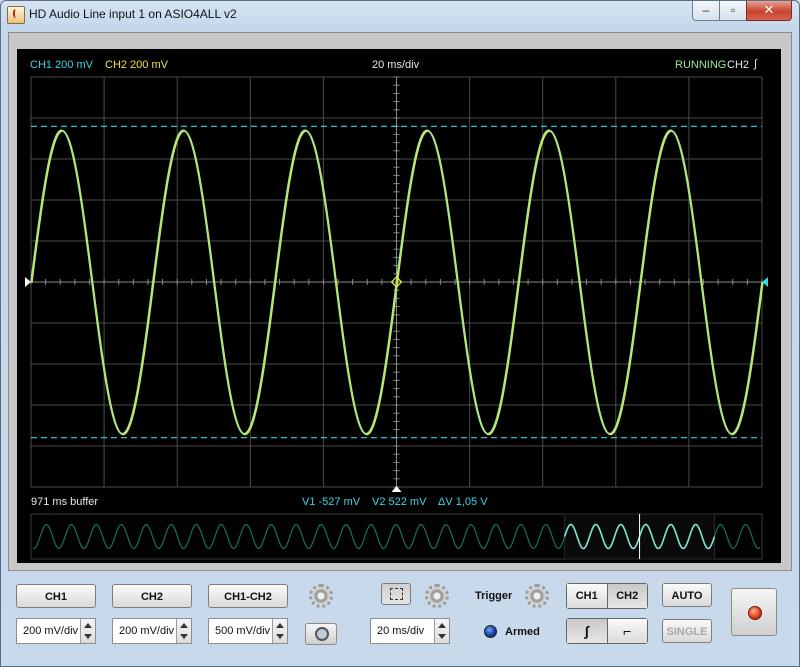 The width and height of the screenshot is (800, 667). I want to click on armed-label: Armed, so click(522, 632).